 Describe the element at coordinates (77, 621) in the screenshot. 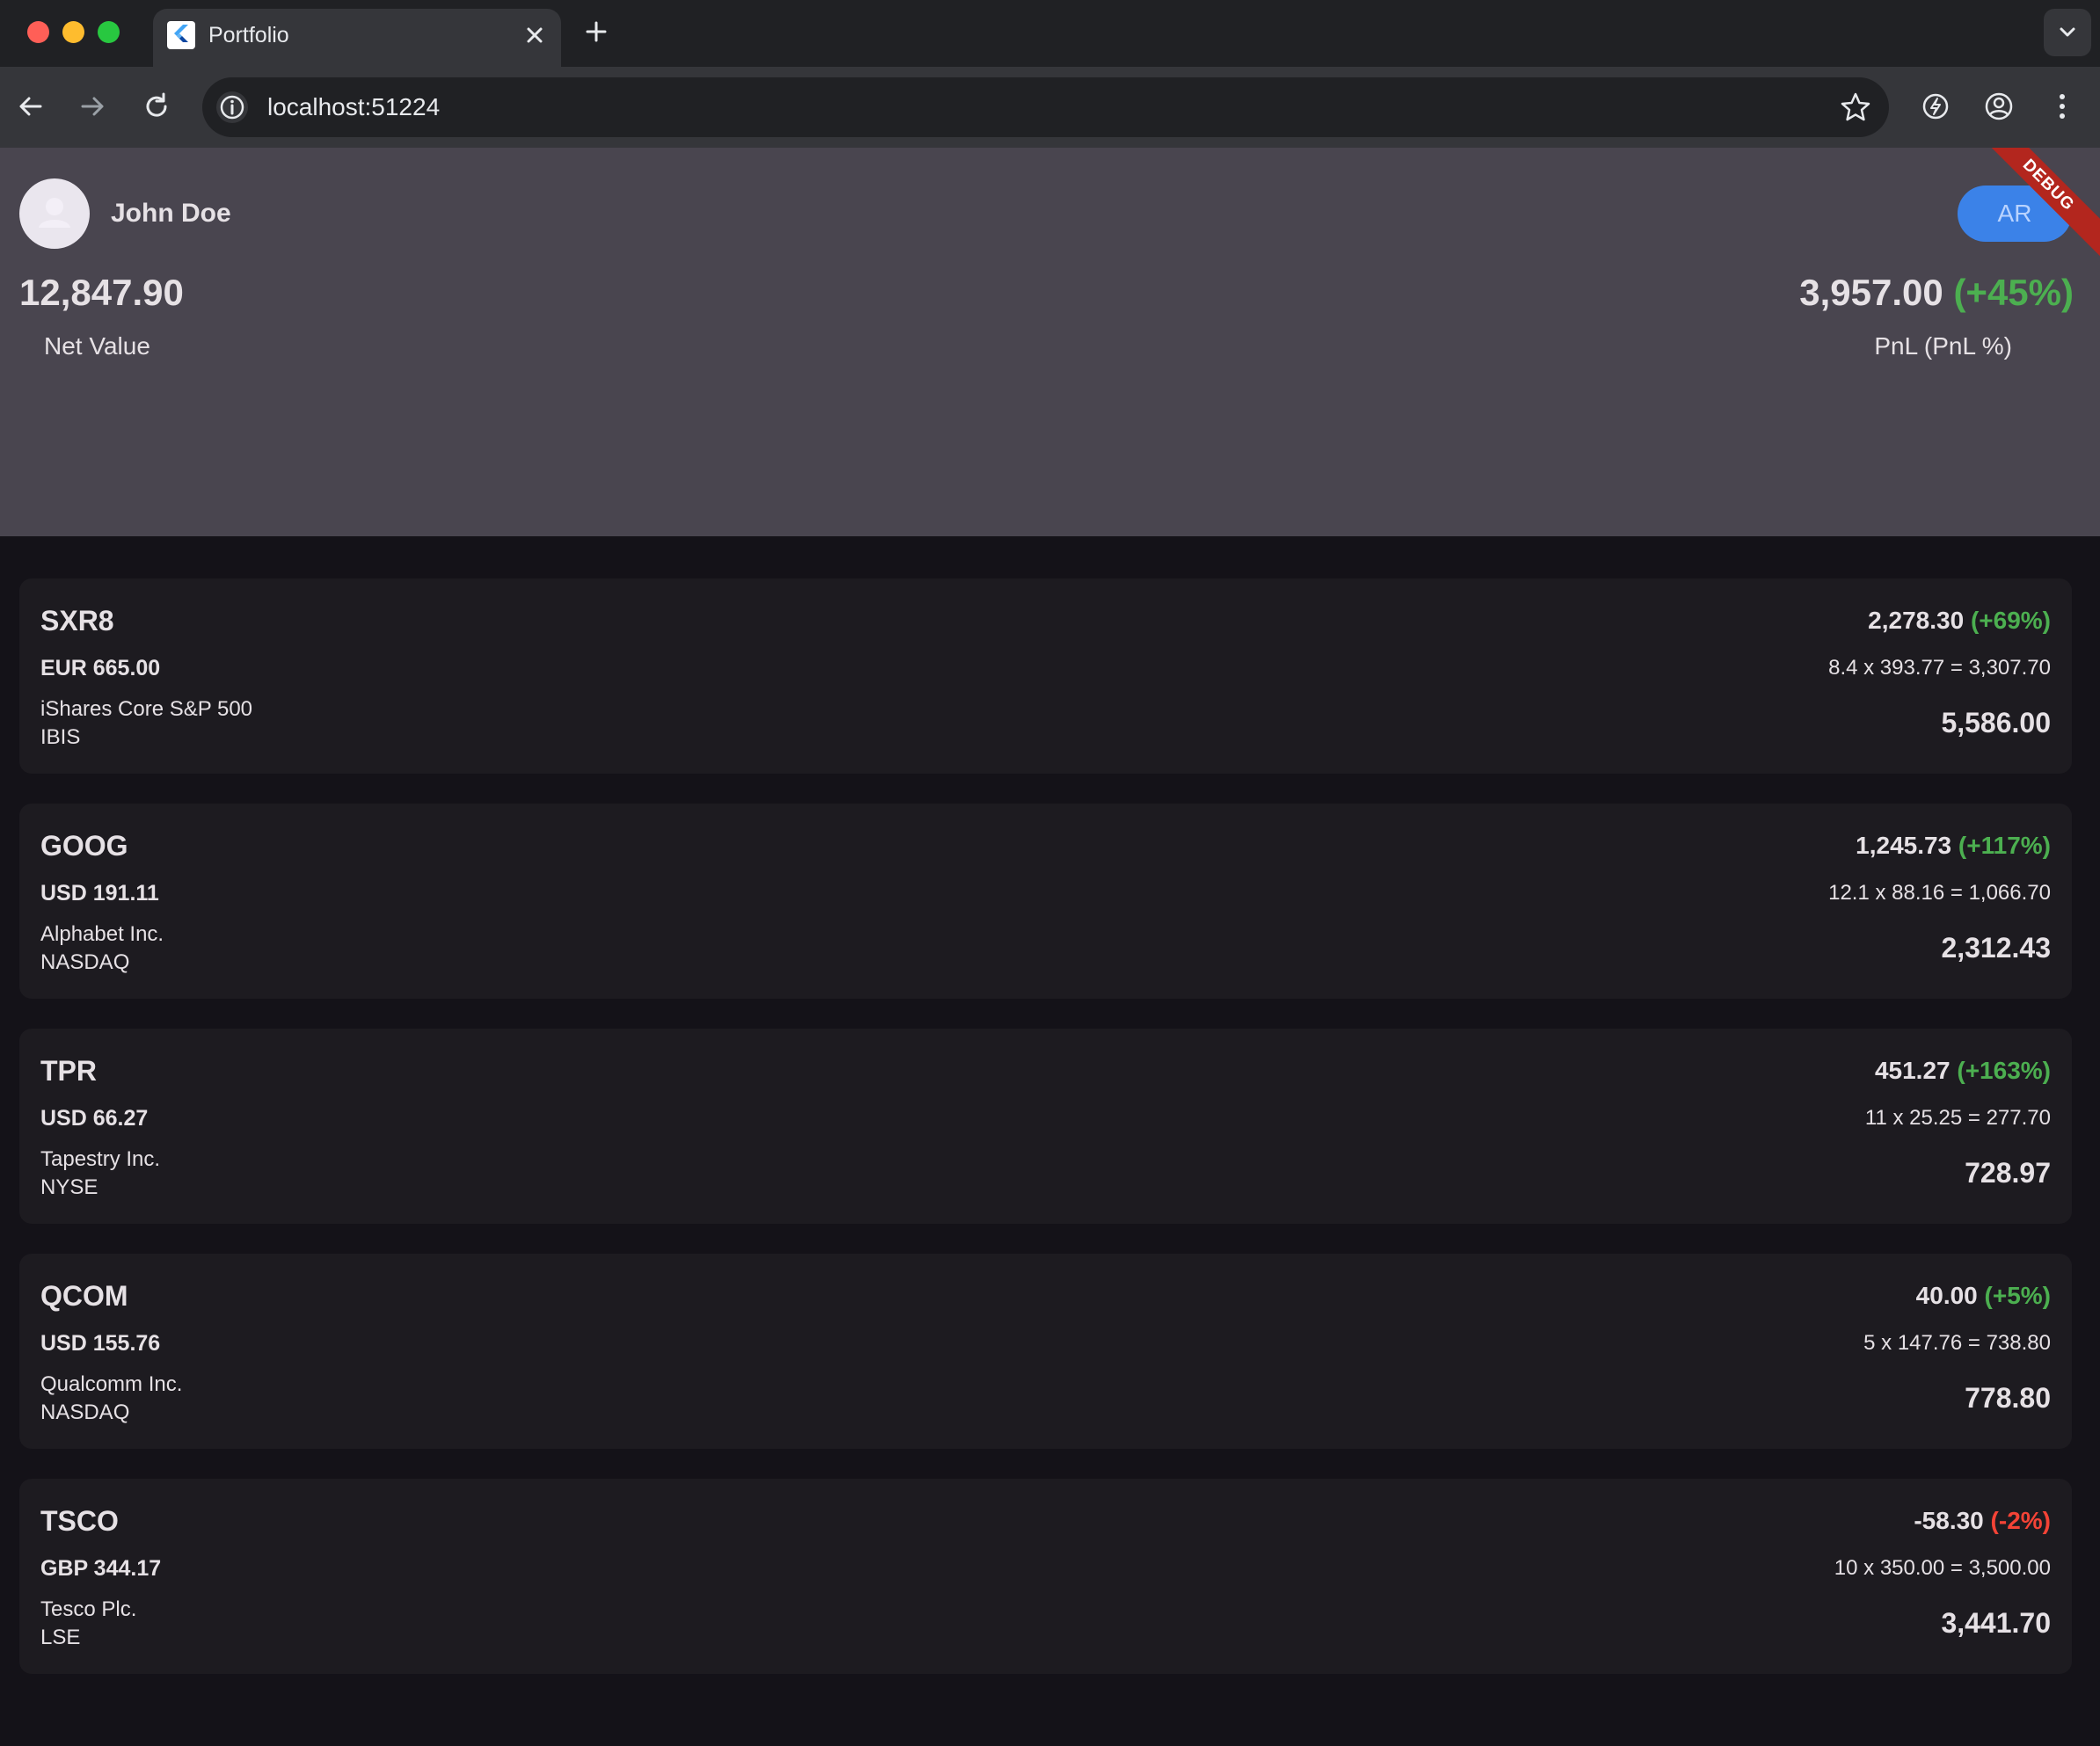

I see `holding-symbol: SXR8` at that location.